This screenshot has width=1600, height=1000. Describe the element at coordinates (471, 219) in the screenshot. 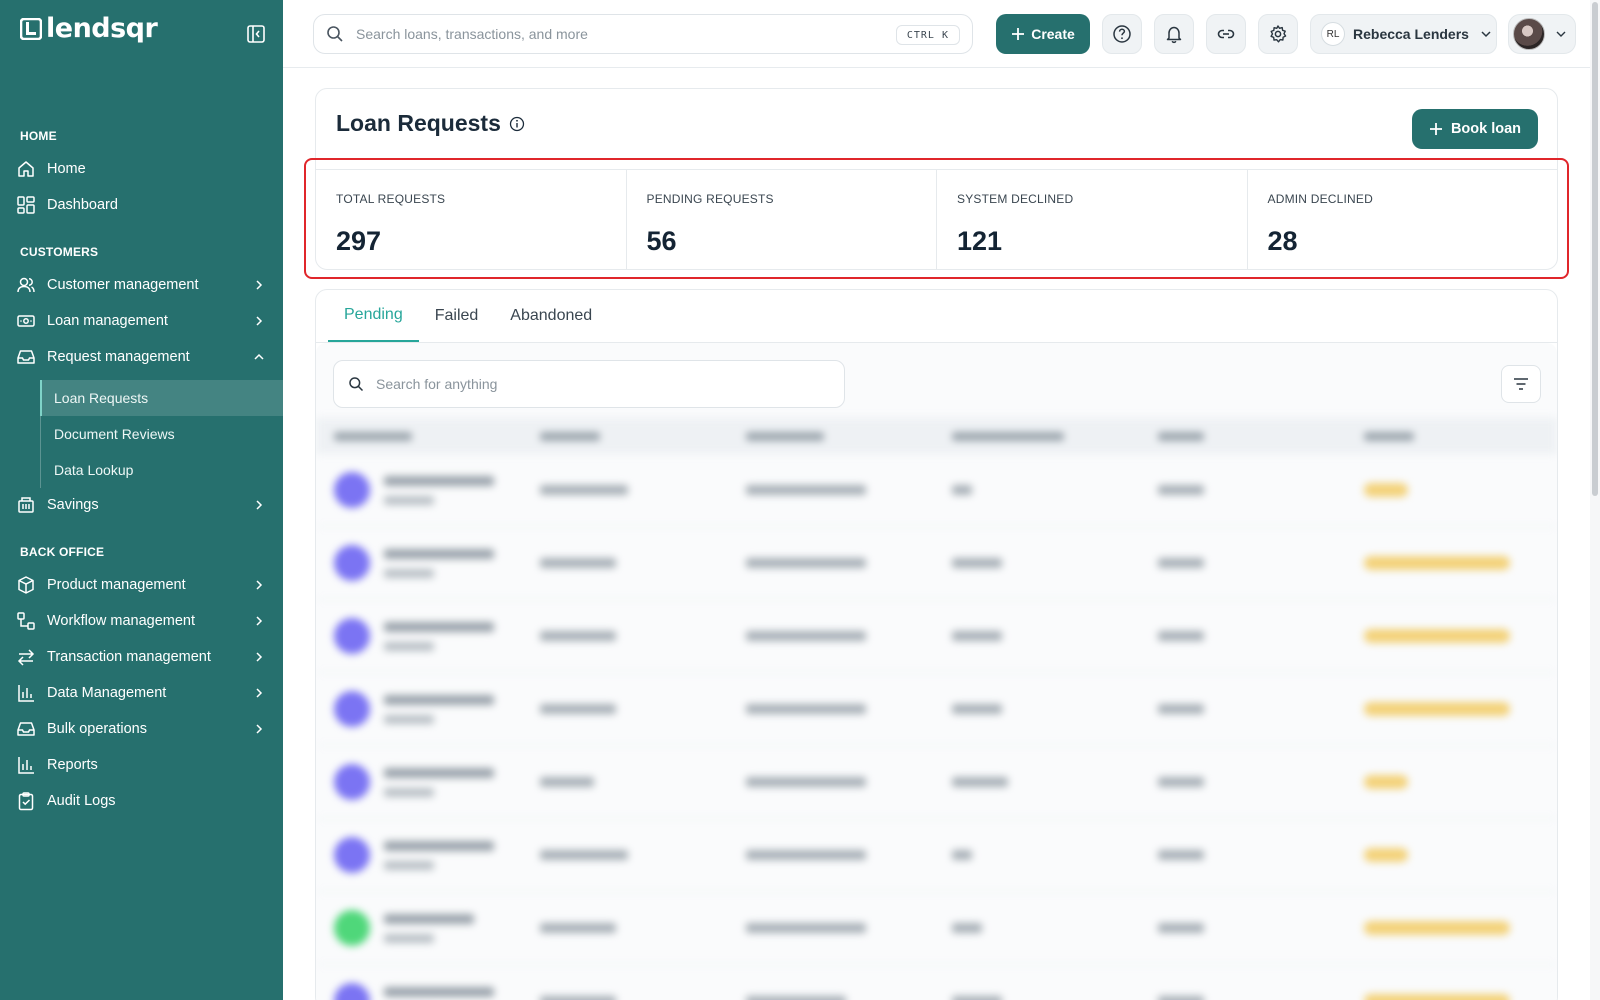

I see `stat-total-requests: TOTAL REQUESTS 297` at that location.